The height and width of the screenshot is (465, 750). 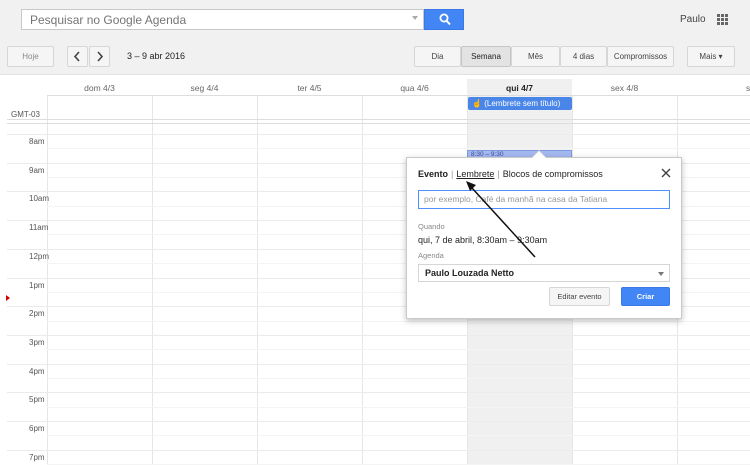 I want to click on hour-label: 1pm, so click(x=37, y=285).